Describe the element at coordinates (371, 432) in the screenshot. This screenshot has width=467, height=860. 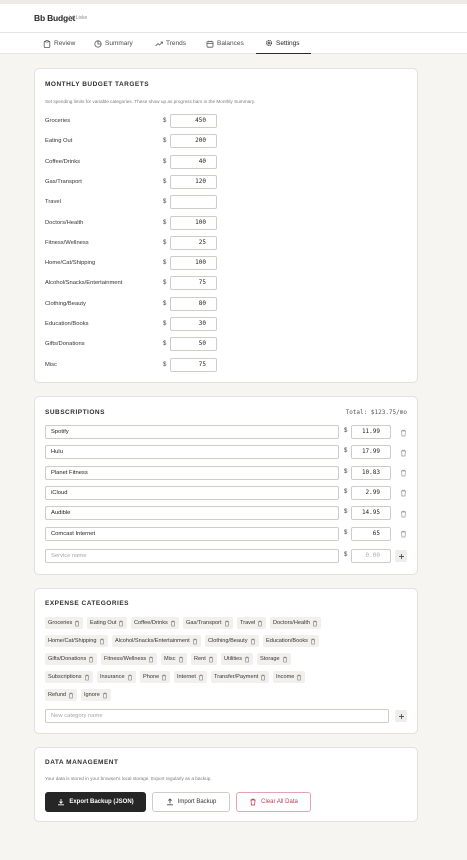
I see `subscription-amount-input: 11.99` at that location.